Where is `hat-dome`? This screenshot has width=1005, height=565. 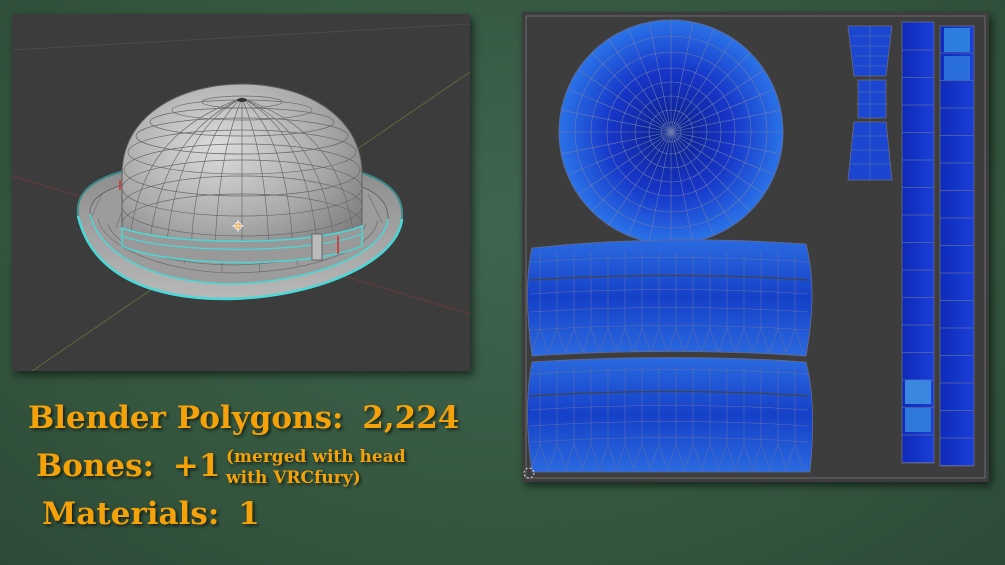 hat-dome is located at coordinates (241, 173).